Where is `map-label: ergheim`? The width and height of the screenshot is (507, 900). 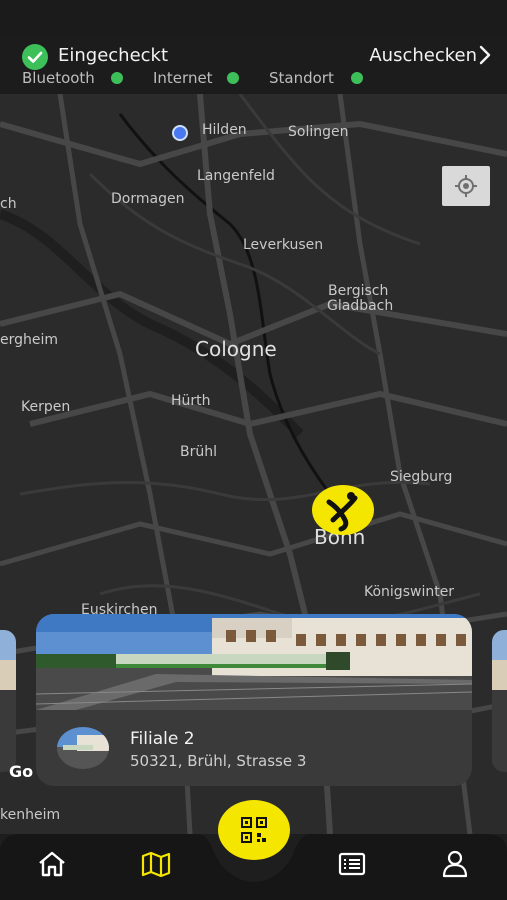 map-label: ergheim is located at coordinates (29, 340).